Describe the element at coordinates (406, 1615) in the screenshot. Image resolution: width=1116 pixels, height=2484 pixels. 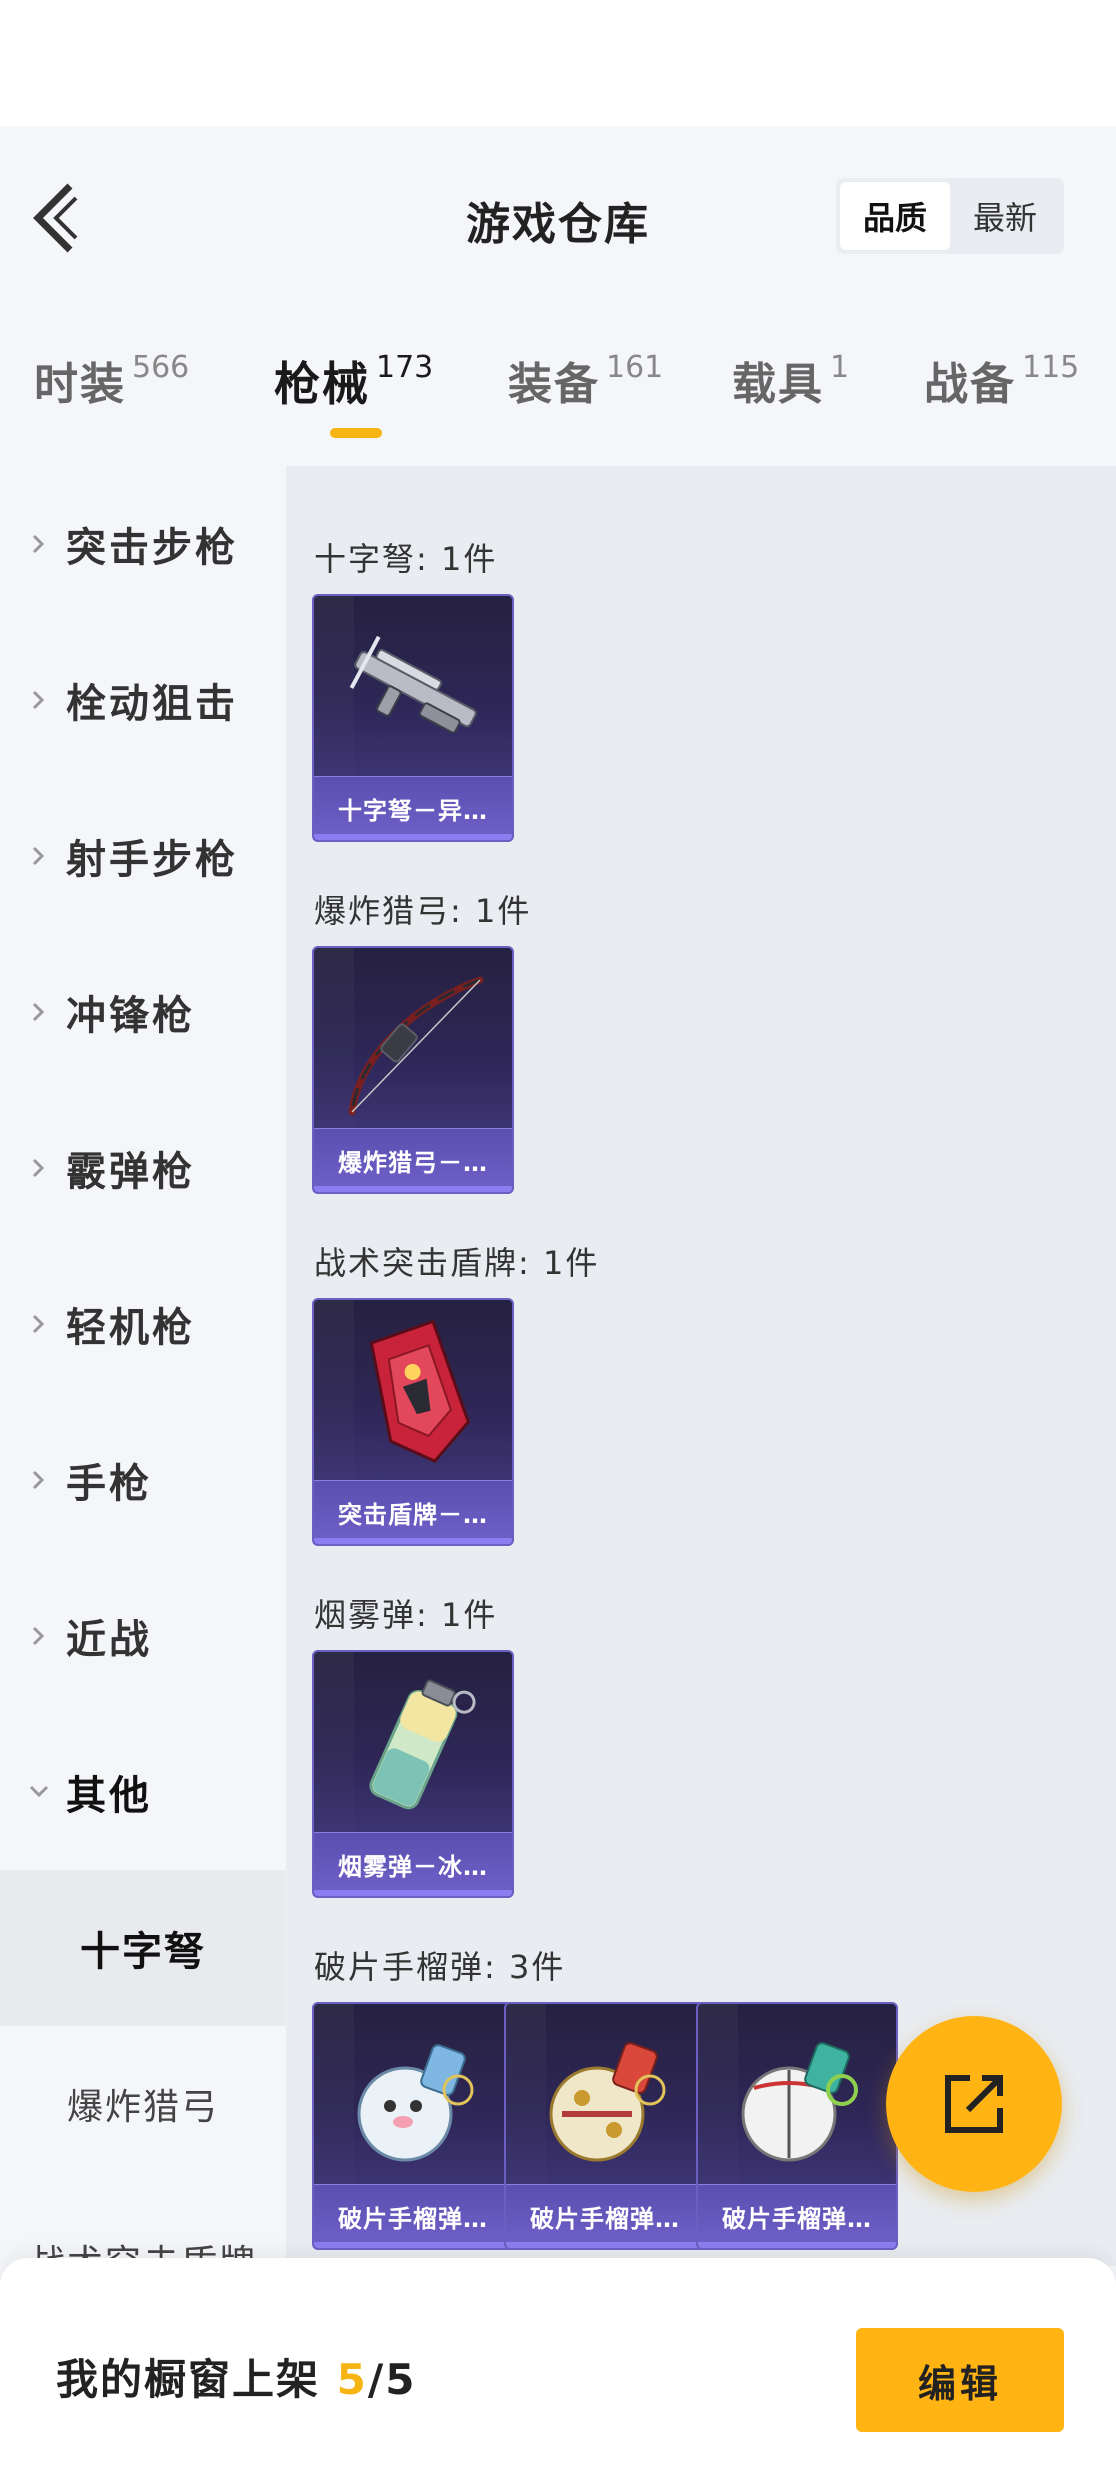
I see `section-title: 烟雾弹: 1件` at that location.